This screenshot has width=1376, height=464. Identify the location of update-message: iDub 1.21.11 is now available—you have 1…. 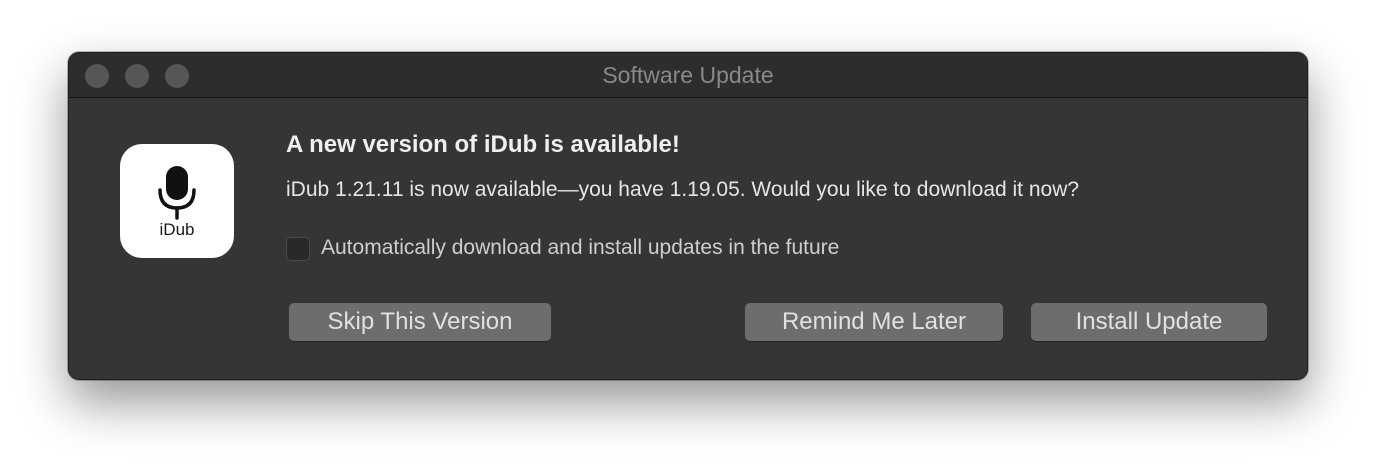
(683, 189).